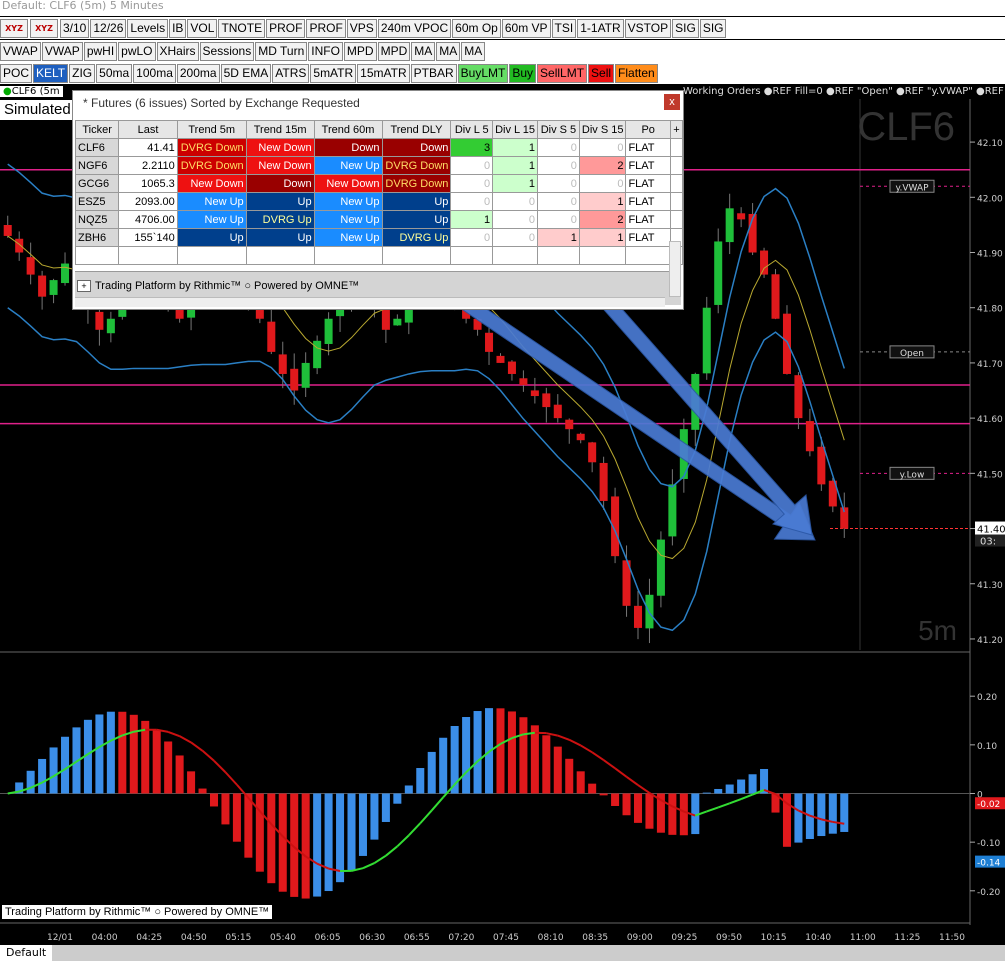 This screenshot has height=961, width=1005. I want to click on time-tick-label: 05:15, so click(238, 938).